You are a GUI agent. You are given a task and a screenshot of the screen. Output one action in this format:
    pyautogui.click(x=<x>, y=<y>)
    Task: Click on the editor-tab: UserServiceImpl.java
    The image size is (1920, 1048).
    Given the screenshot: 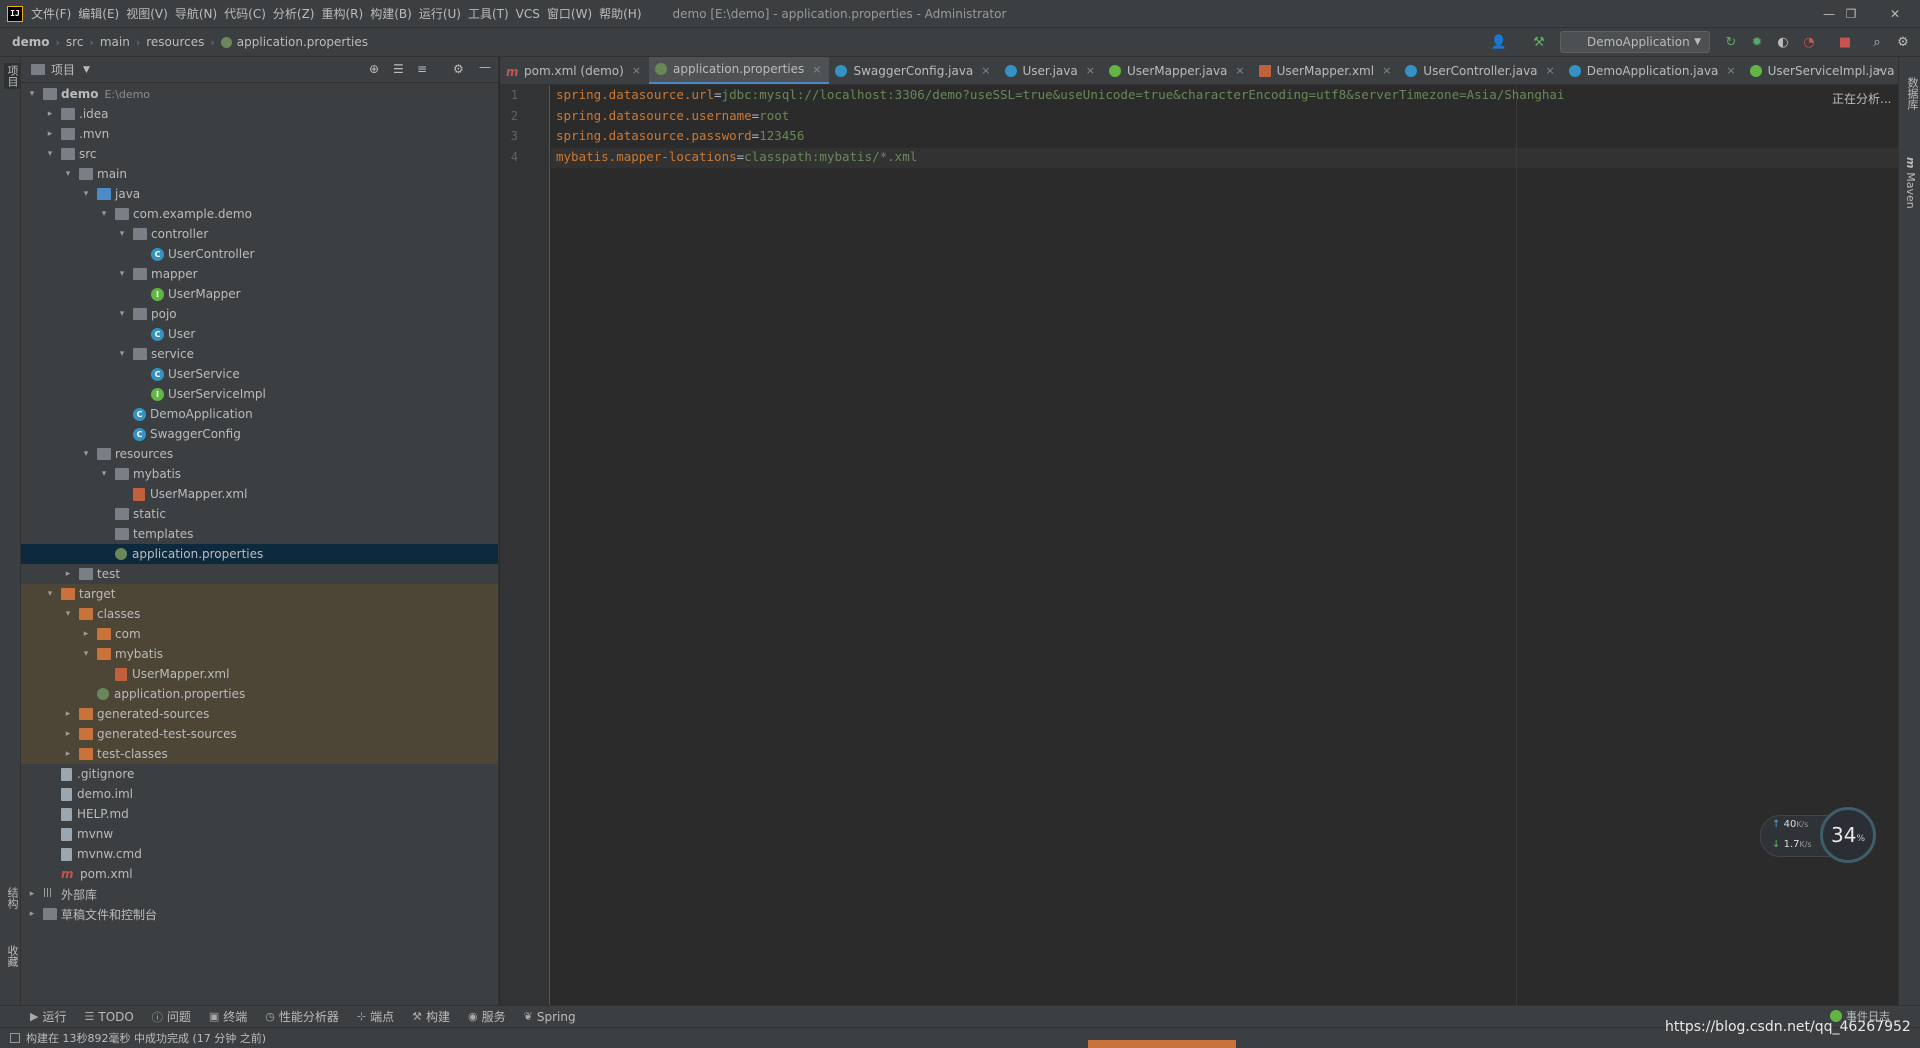 What is the action you would take?
    pyautogui.click(x=1821, y=70)
    